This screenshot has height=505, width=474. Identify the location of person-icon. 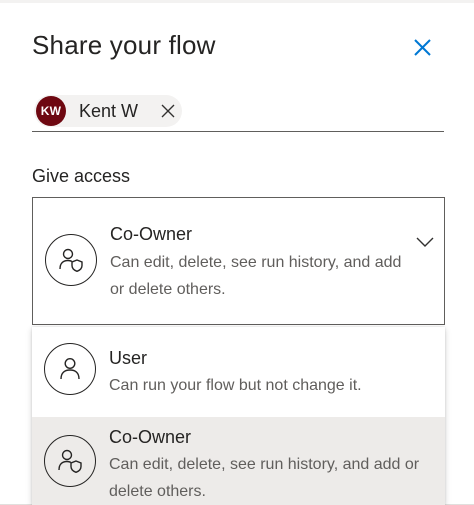
(70, 369).